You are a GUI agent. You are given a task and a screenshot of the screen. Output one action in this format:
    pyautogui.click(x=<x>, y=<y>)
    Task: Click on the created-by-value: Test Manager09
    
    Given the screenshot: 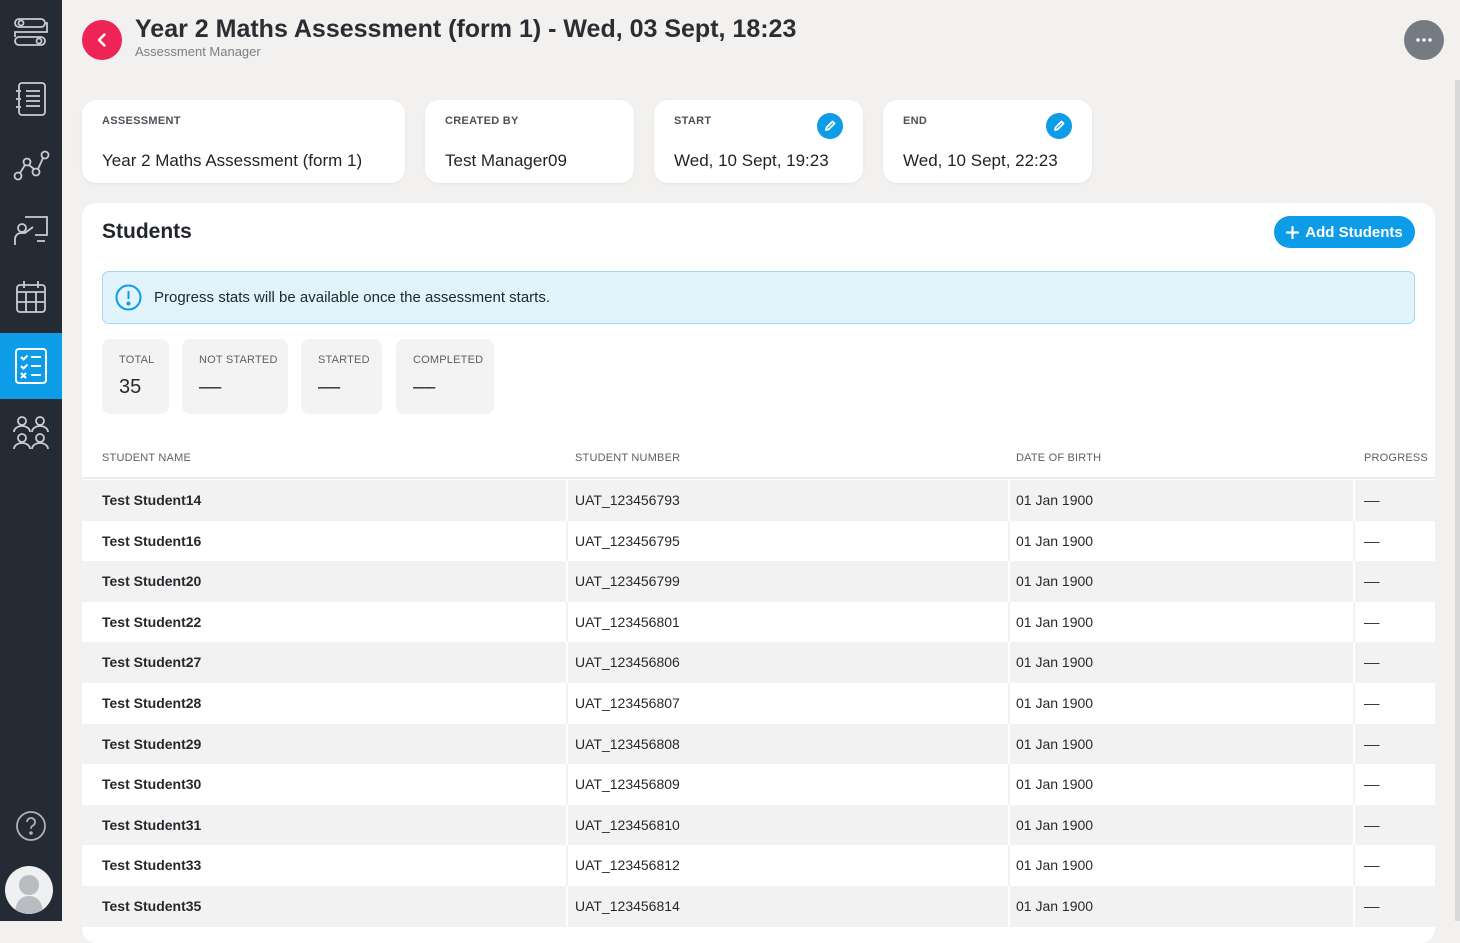 What is the action you would take?
    pyautogui.click(x=506, y=160)
    